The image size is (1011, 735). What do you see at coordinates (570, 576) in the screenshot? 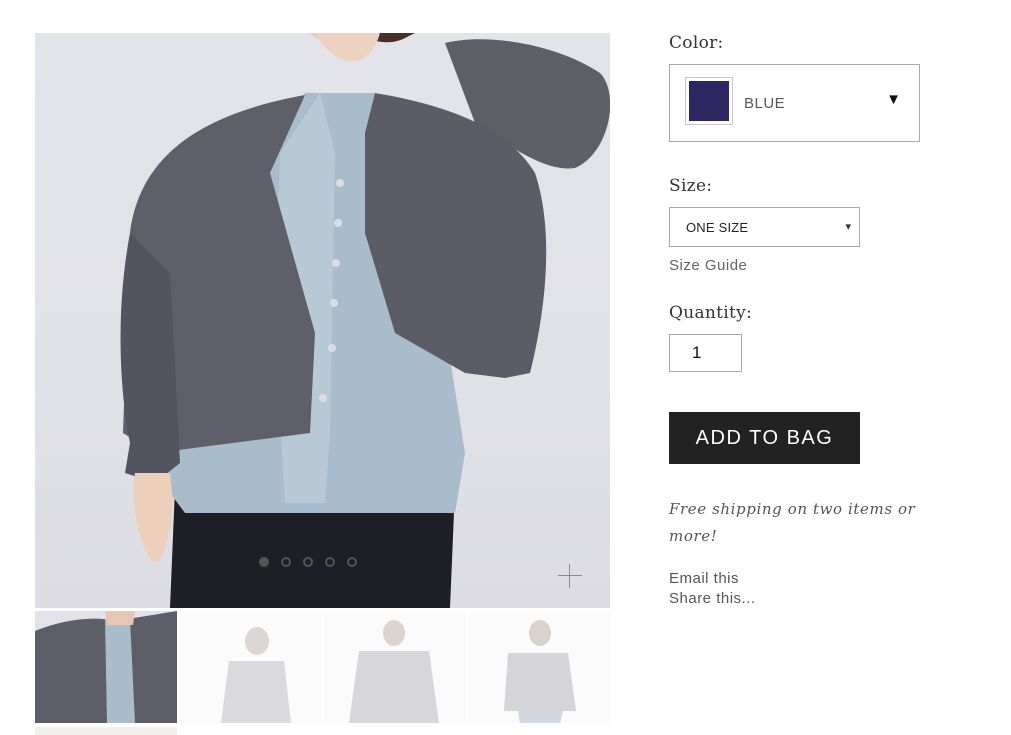
I see `zoom-plus-icon` at bounding box center [570, 576].